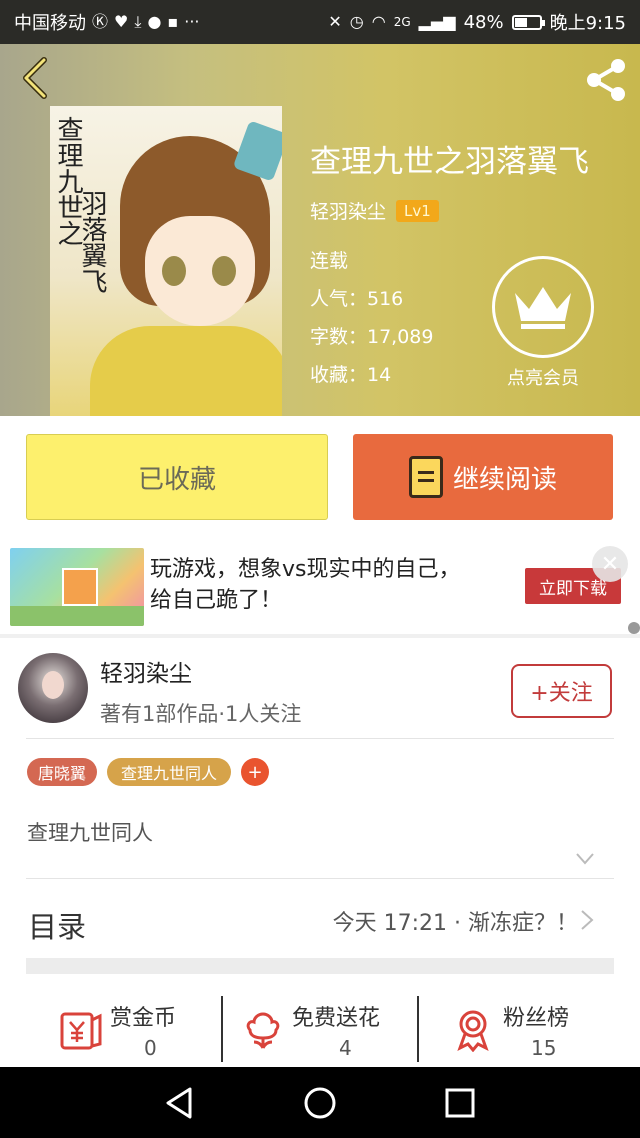 The image size is (640, 1138). I want to click on signal-icon: ▂▄▆, so click(437, 21).